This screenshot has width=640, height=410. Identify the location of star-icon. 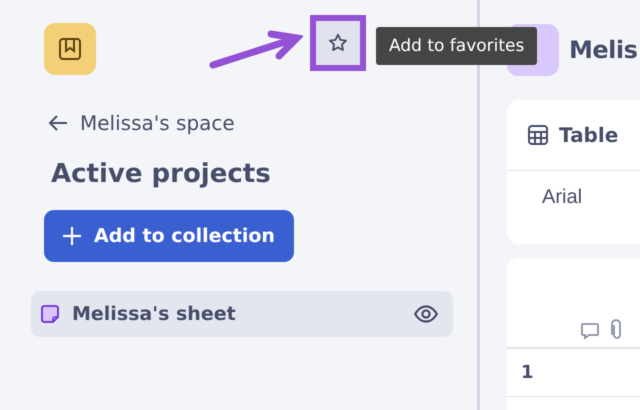
(338, 43).